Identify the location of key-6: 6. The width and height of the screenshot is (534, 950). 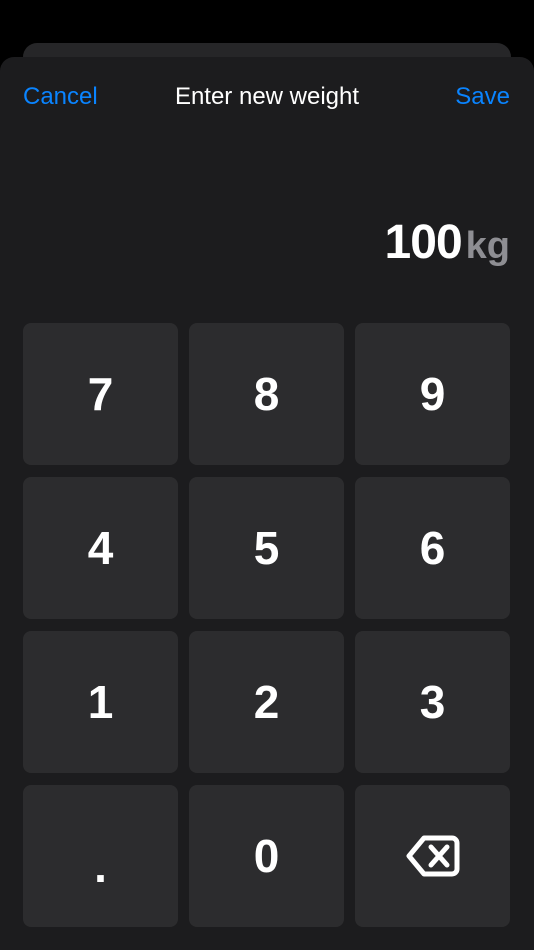
(432, 548).